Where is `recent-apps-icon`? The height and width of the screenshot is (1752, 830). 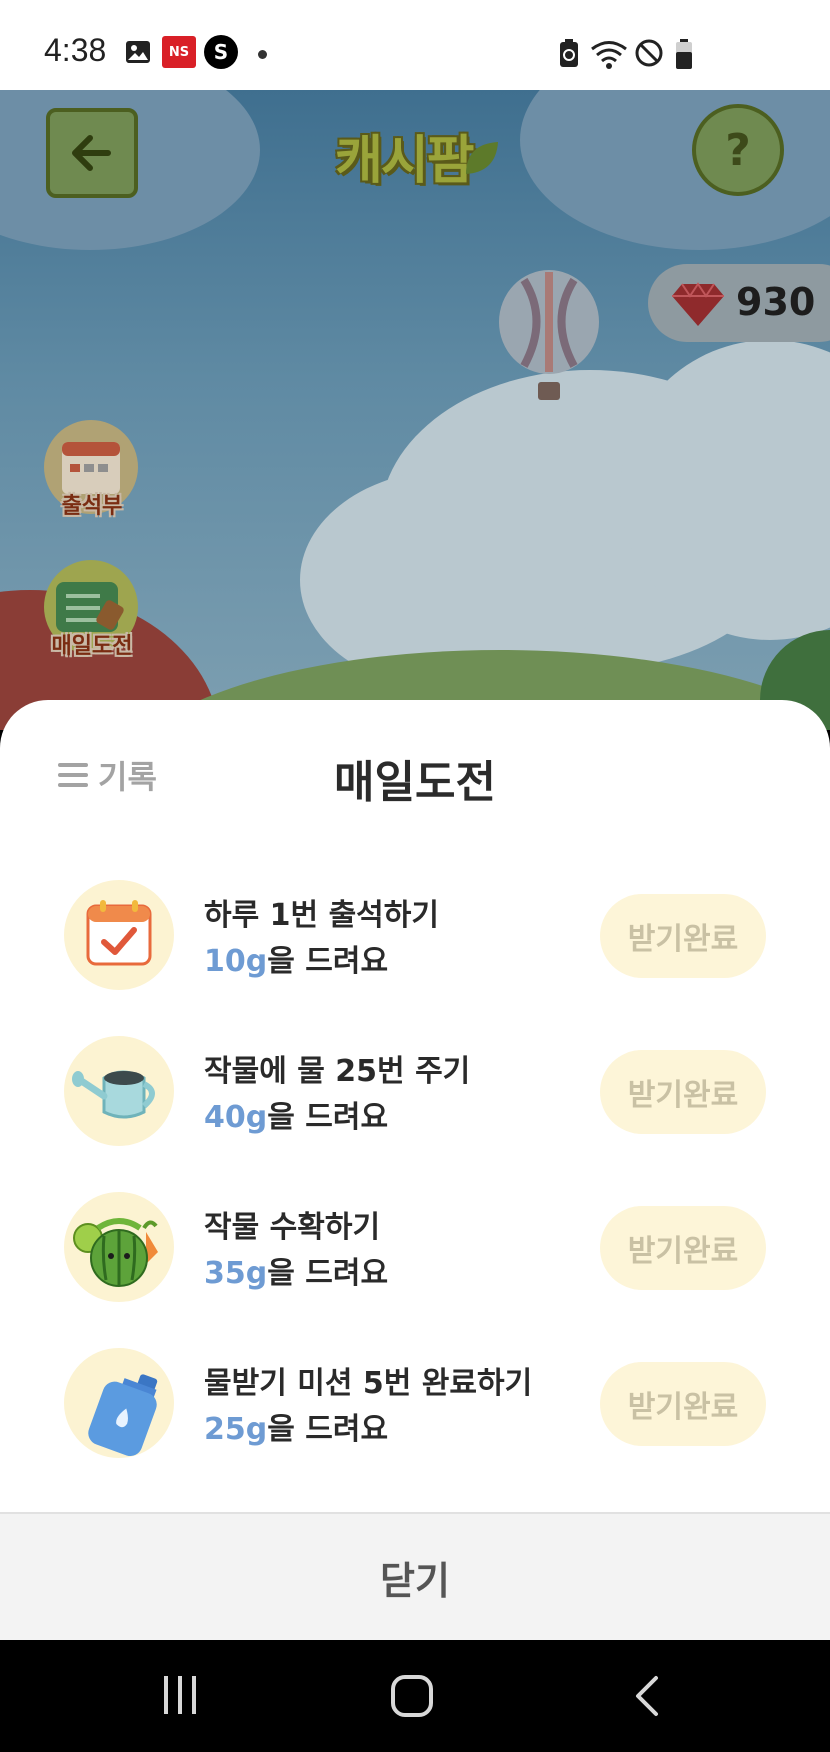
recent-apps-icon is located at coordinates (180, 1695).